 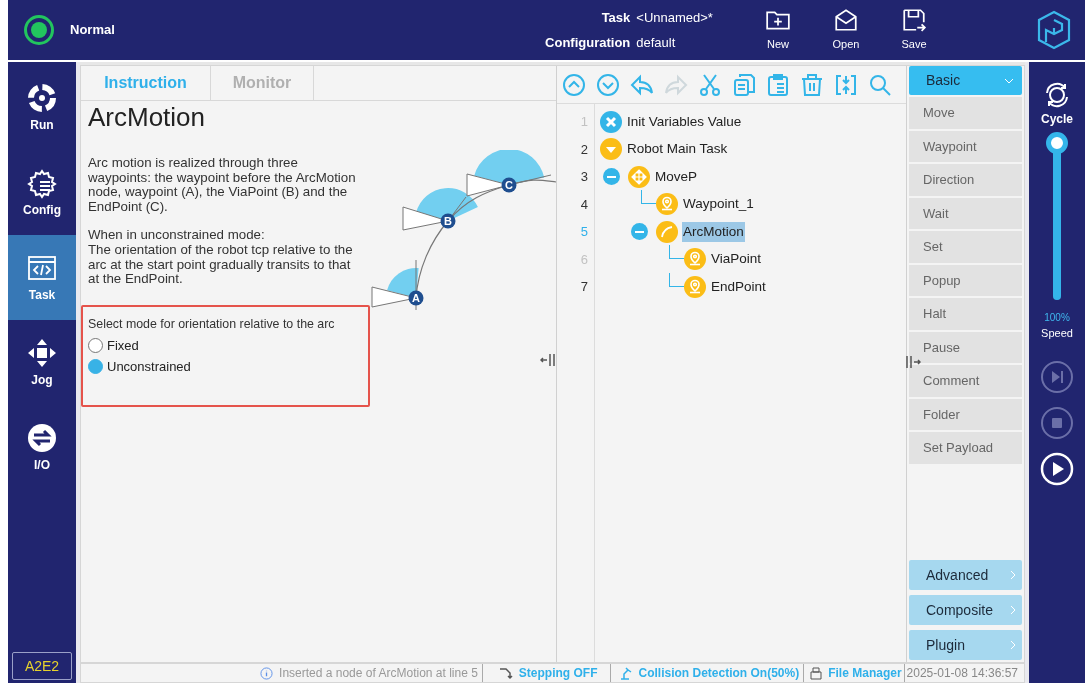 I want to click on search-icon, so click(x=880, y=84).